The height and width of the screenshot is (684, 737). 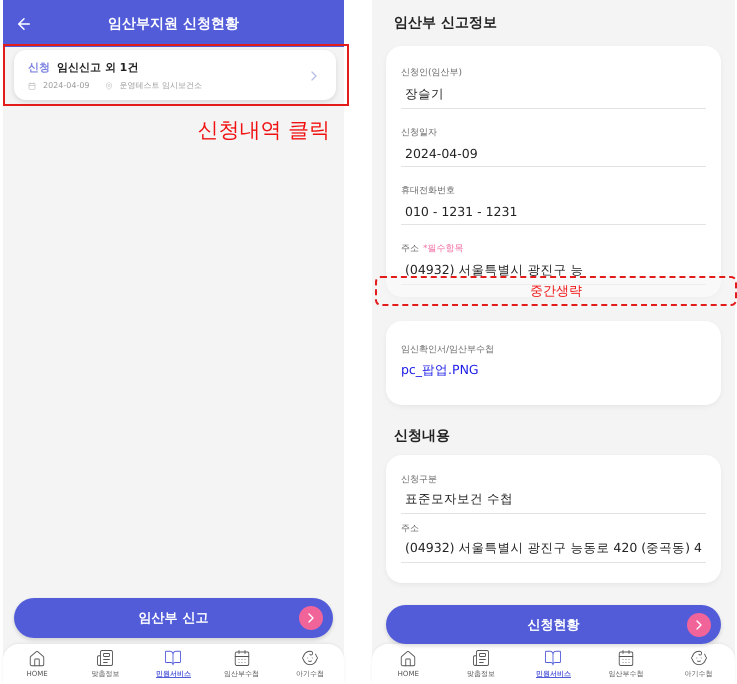 What do you see at coordinates (443, 249) in the screenshot?
I see `required-note: *필수항목` at bounding box center [443, 249].